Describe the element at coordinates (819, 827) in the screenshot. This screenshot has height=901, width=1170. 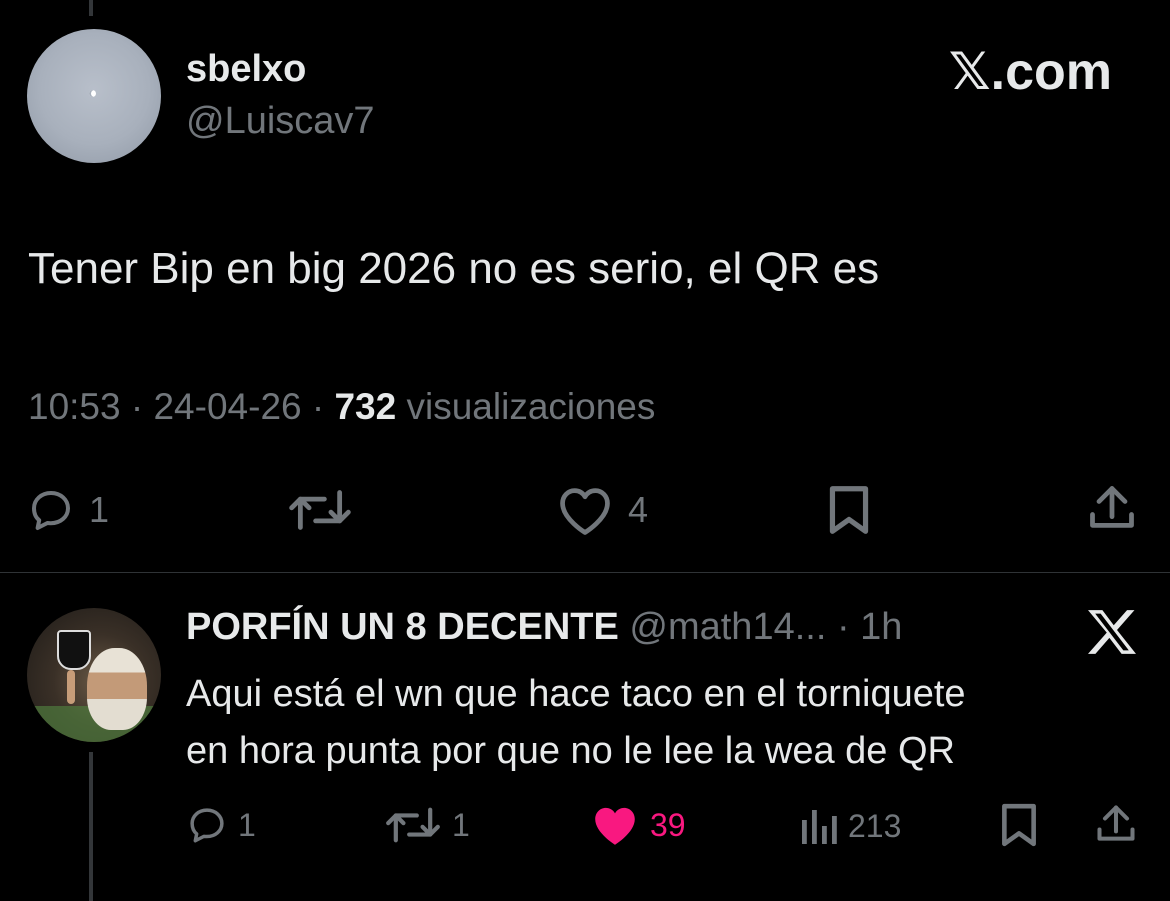
I see `views-icon` at that location.